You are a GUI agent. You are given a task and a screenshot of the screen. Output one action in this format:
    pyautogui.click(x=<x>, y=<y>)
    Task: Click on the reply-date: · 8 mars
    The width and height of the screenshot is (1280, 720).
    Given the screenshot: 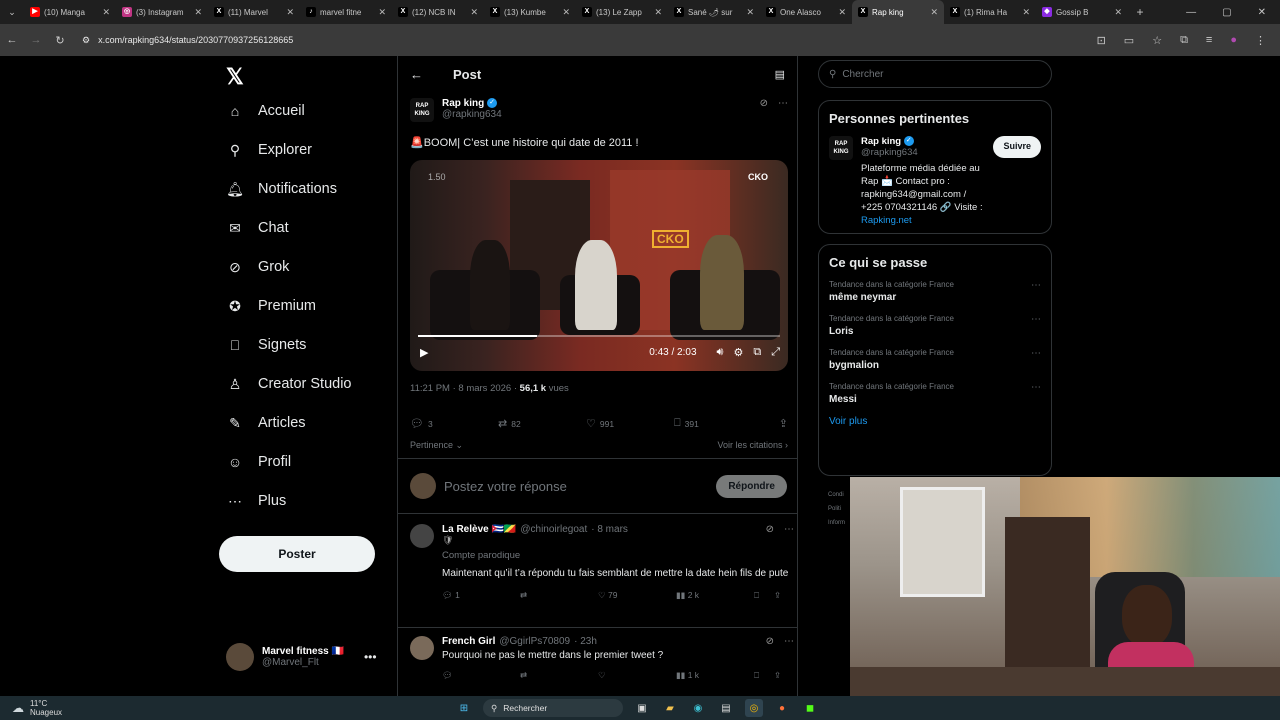 What is the action you would take?
    pyautogui.click(x=609, y=529)
    